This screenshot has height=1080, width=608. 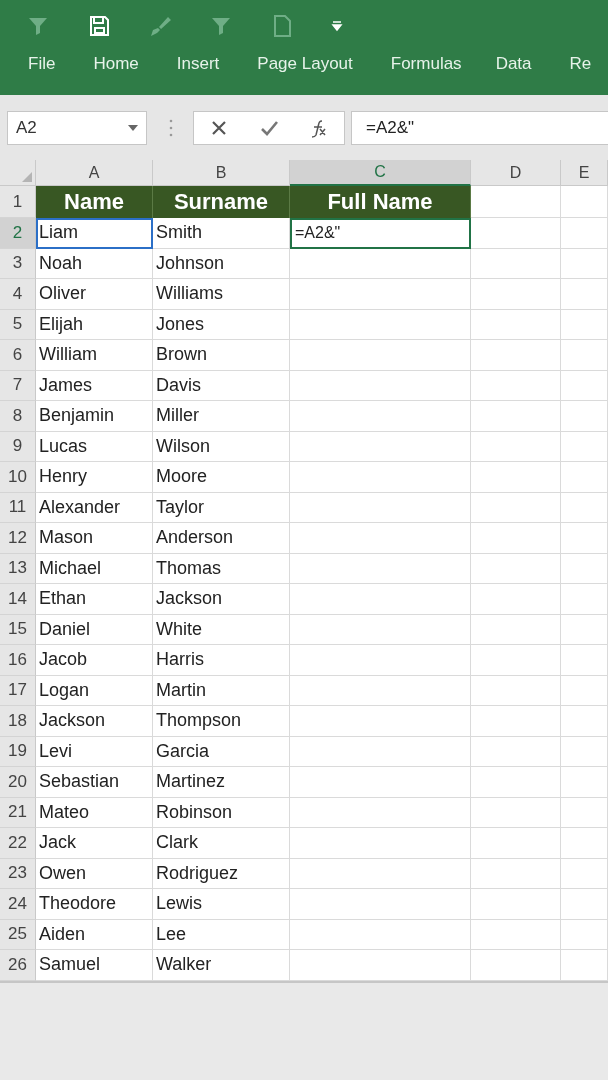 What do you see at coordinates (221, 263) in the screenshot?
I see `table-cell: Johnson` at bounding box center [221, 263].